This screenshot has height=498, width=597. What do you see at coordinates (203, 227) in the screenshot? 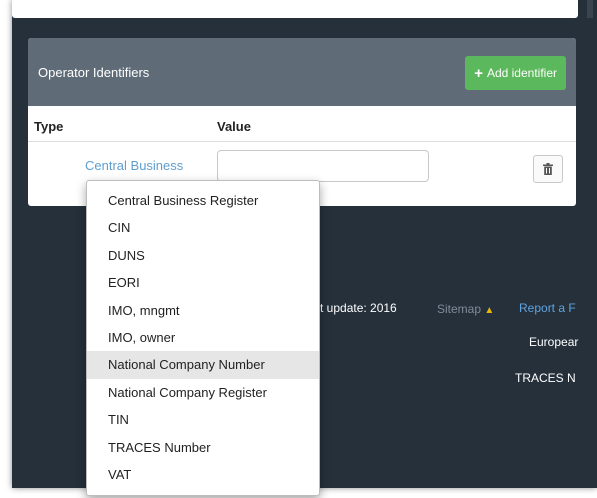
I see `dropdown-option: CIN` at bounding box center [203, 227].